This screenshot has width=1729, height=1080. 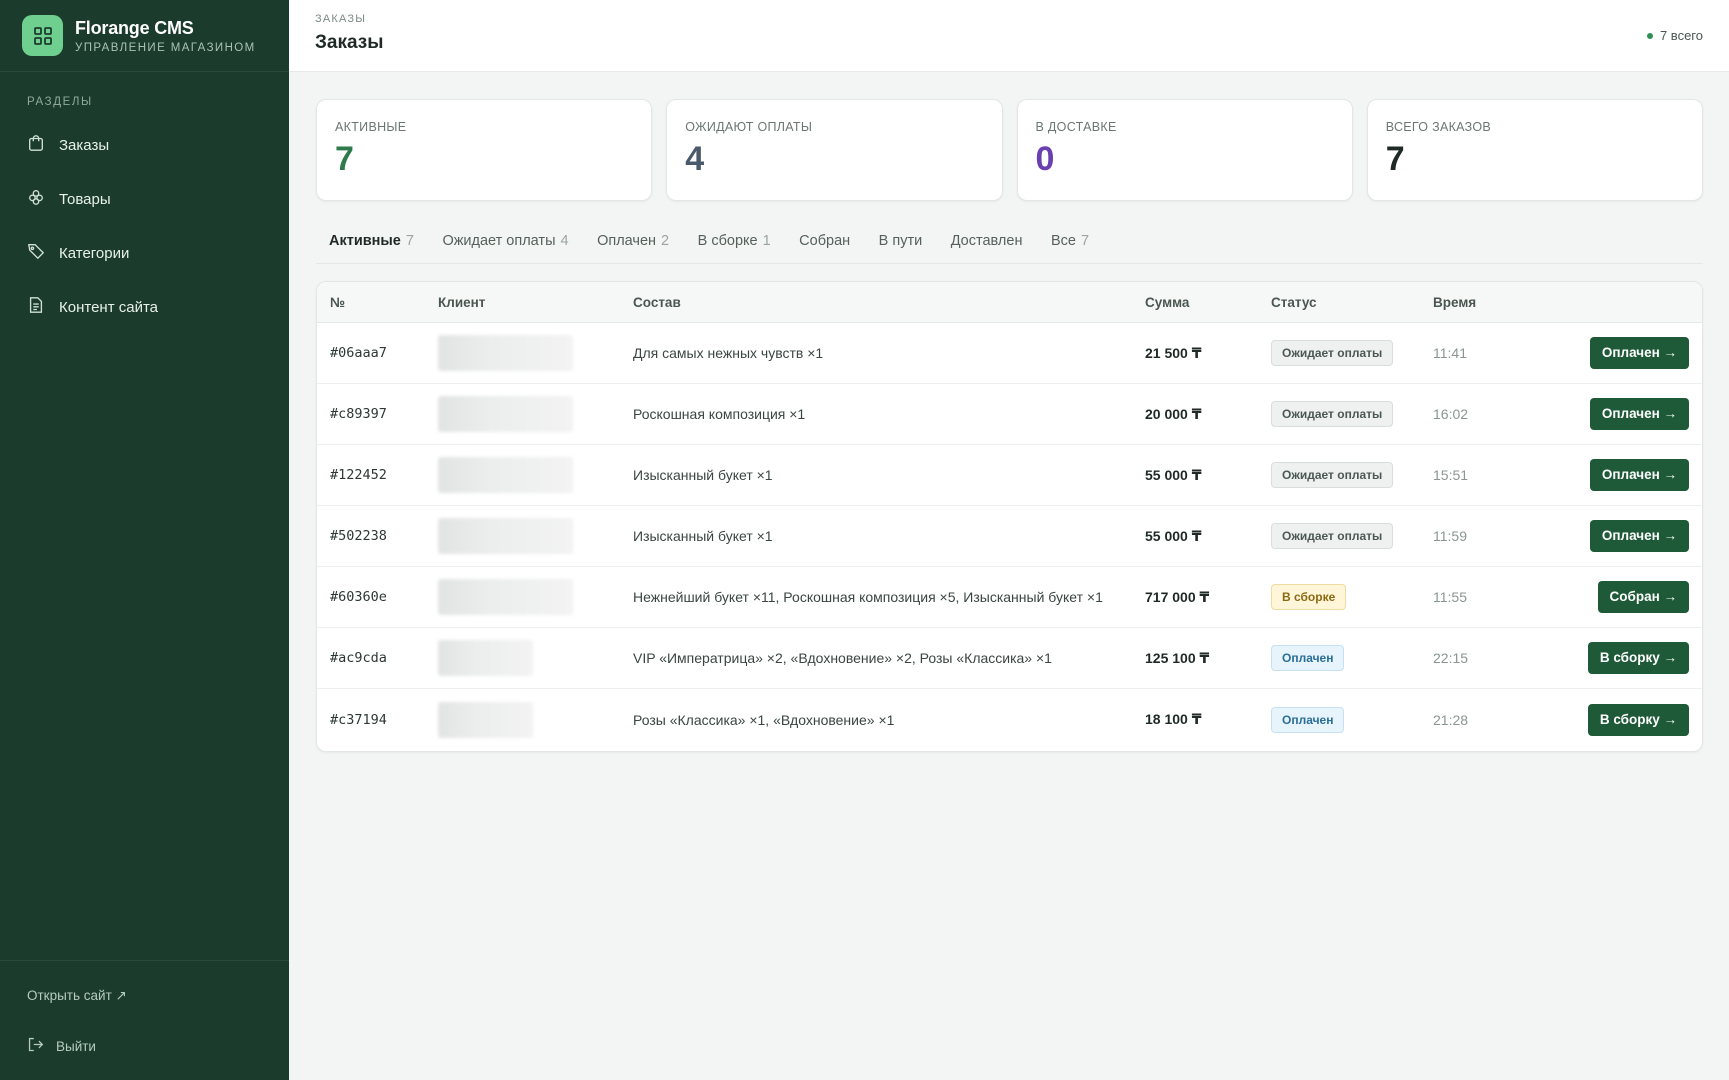 What do you see at coordinates (43, 199) in the screenshot?
I see `flower-icon` at bounding box center [43, 199].